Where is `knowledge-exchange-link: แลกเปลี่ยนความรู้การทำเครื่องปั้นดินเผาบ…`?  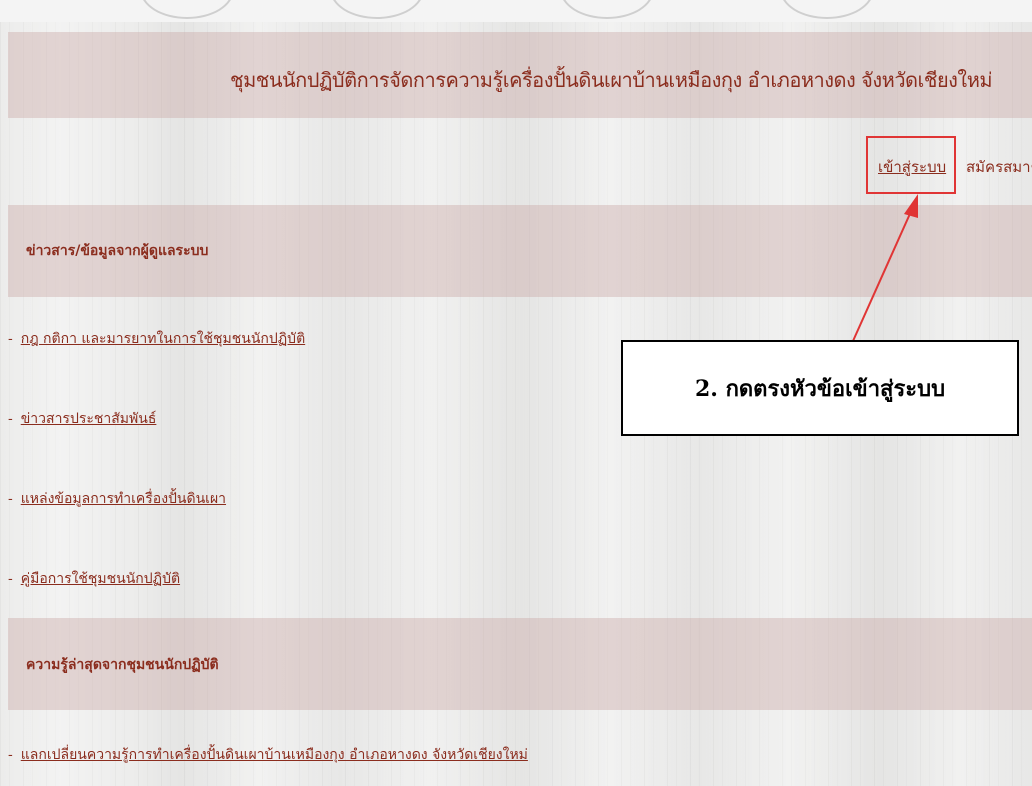
knowledge-exchange-link: แลกเปลี่ยนความรู้การทำเครื่องปั้นดินเผาบ… is located at coordinates (274, 755).